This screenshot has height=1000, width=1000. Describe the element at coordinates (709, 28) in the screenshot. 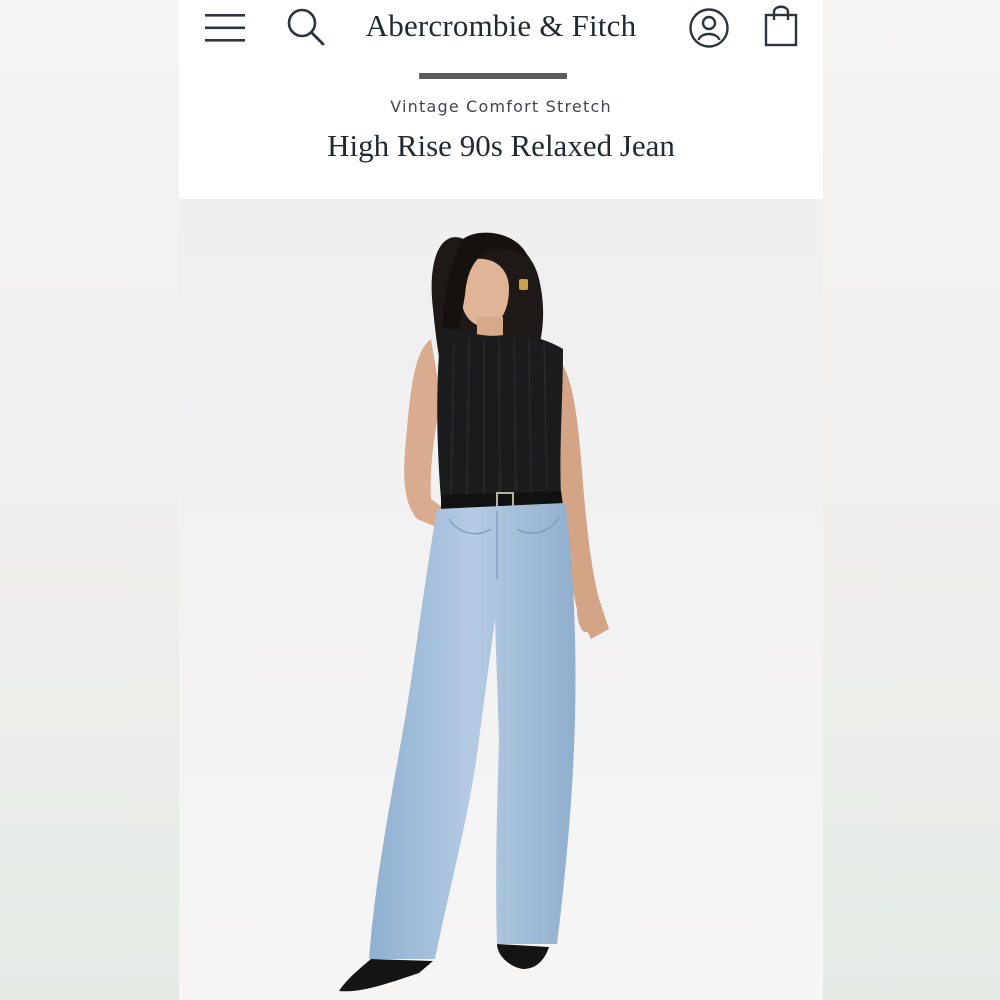

I see `account-icon` at that location.